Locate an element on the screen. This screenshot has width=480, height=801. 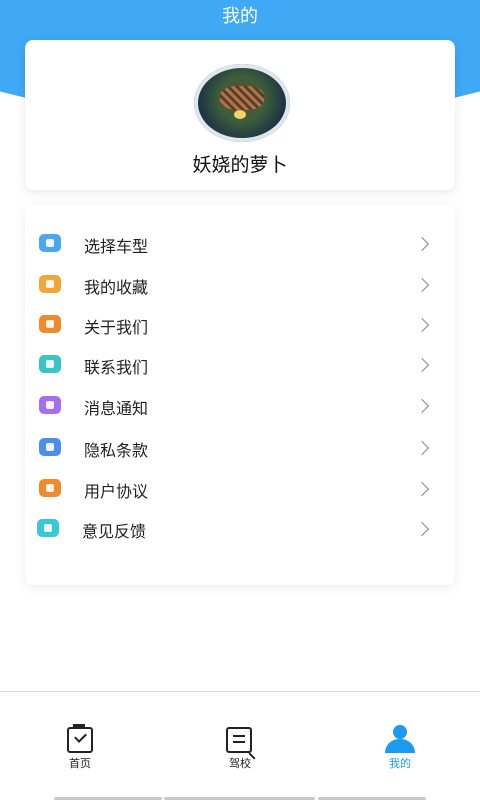
nav-me: 我的 is located at coordinates (400, 750).